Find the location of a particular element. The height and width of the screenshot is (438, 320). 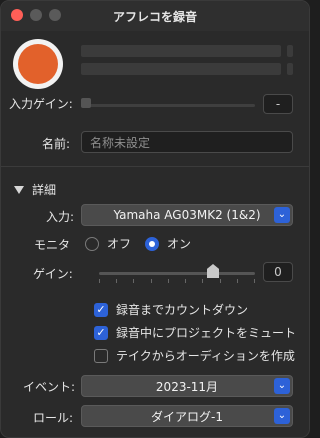

mute-project-option: ✓ 録音中にプロジェクトをミュート is located at coordinates (195, 332).